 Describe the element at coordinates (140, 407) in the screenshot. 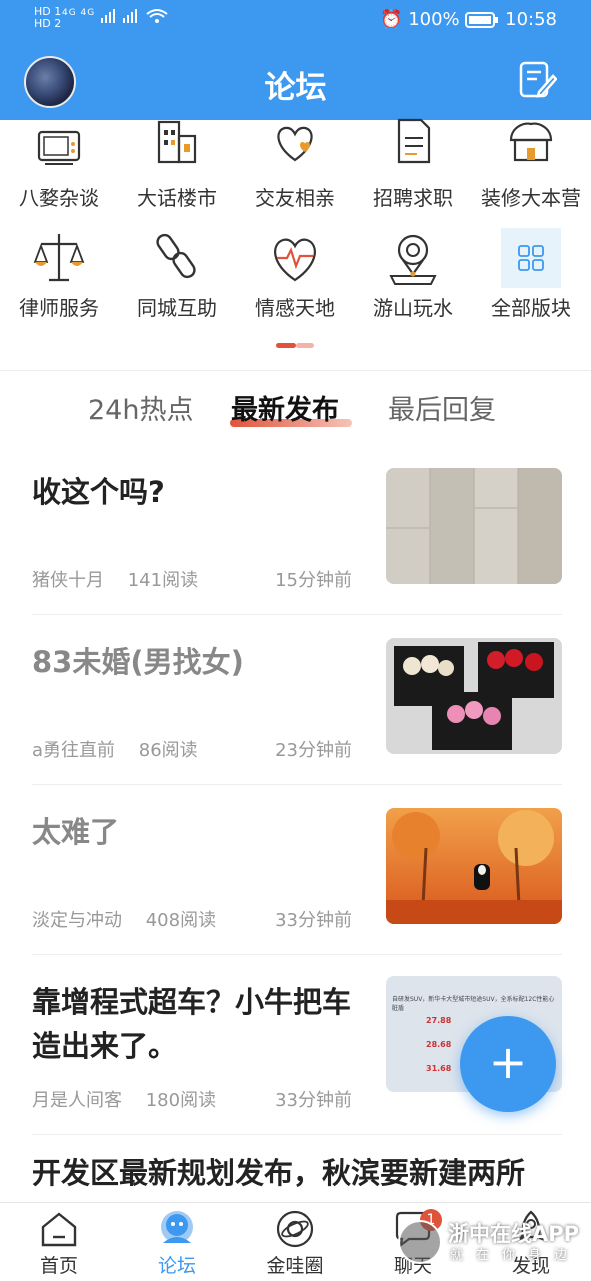

I see `tab-24h-hot: 24h热点` at that location.